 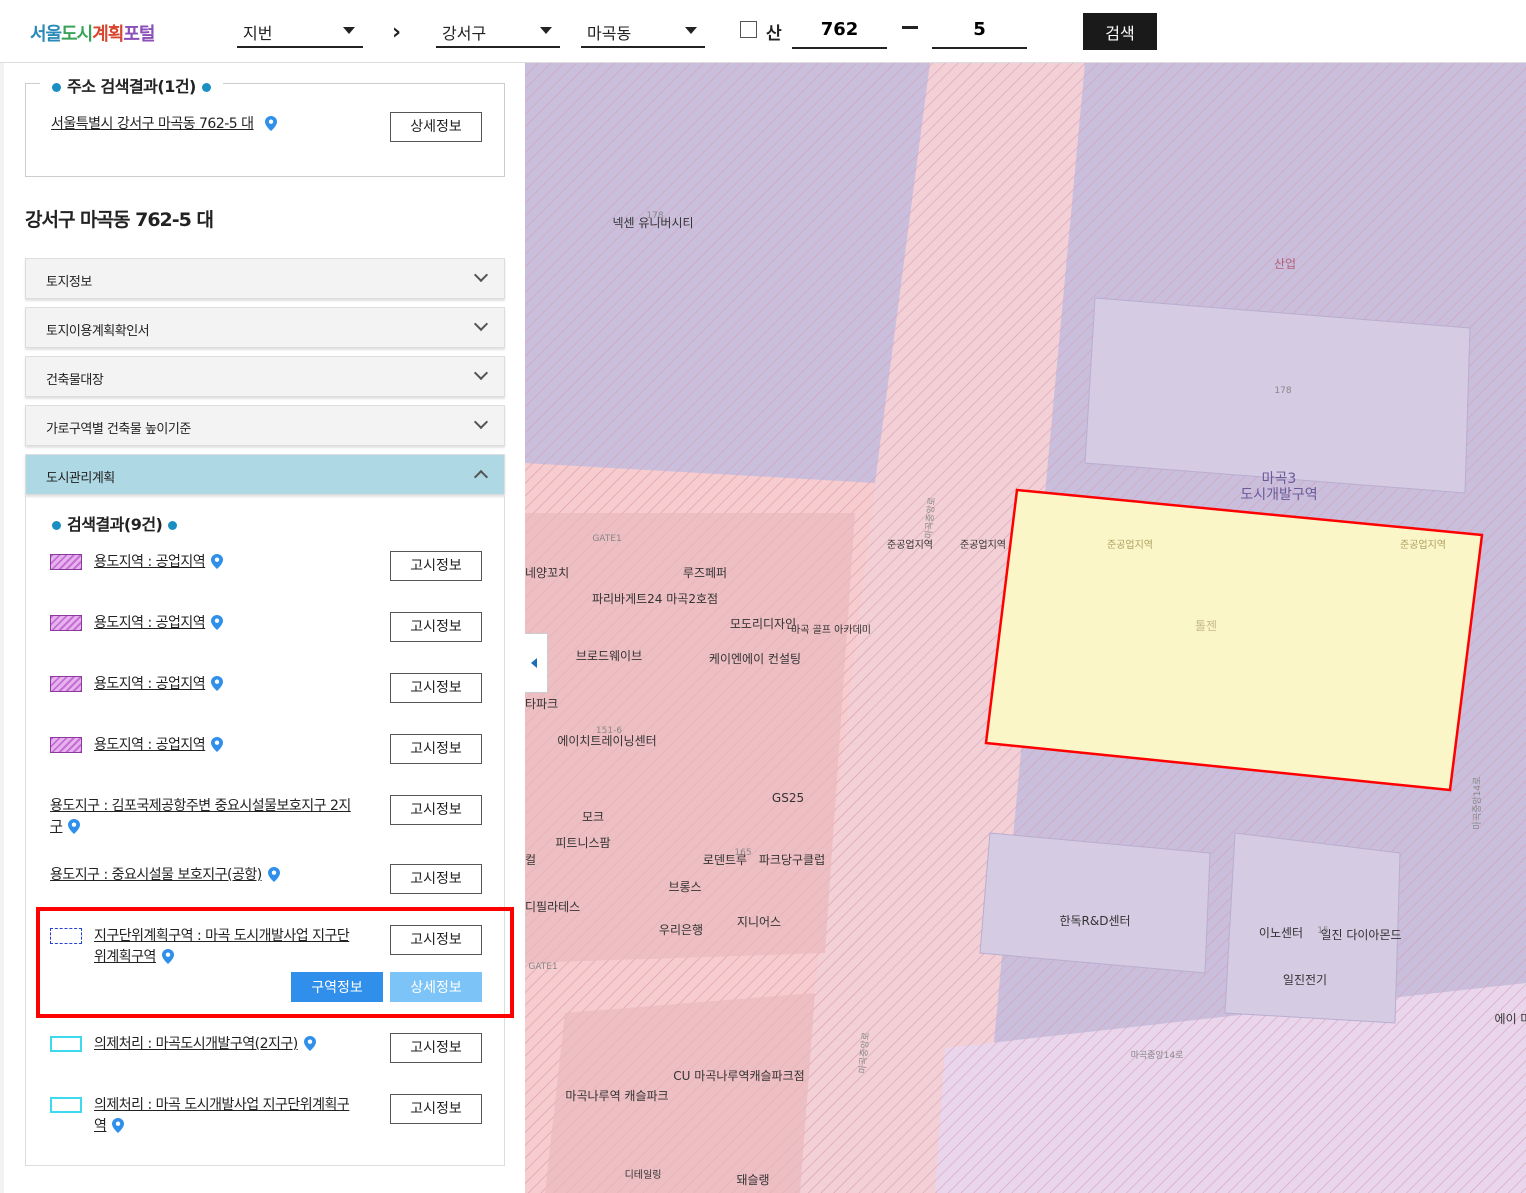 What do you see at coordinates (265, 376) in the screenshot?
I see `accordion-building-register: 건축물대장` at bounding box center [265, 376].